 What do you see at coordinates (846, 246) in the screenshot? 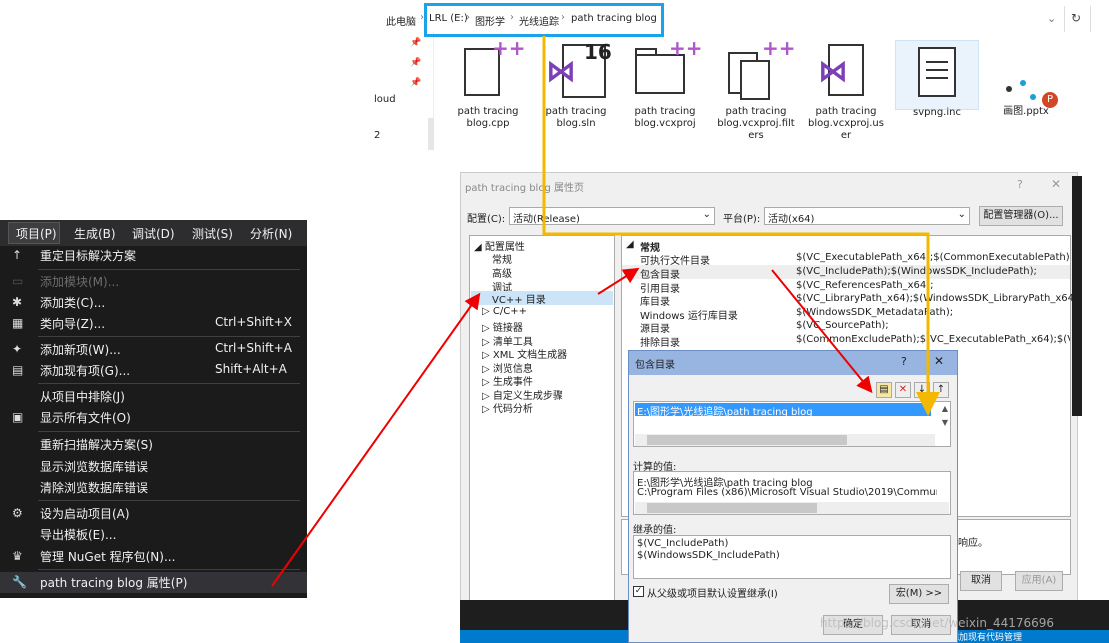
I see `grid-section-general: ◢ 常规` at bounding box center [846, 246].